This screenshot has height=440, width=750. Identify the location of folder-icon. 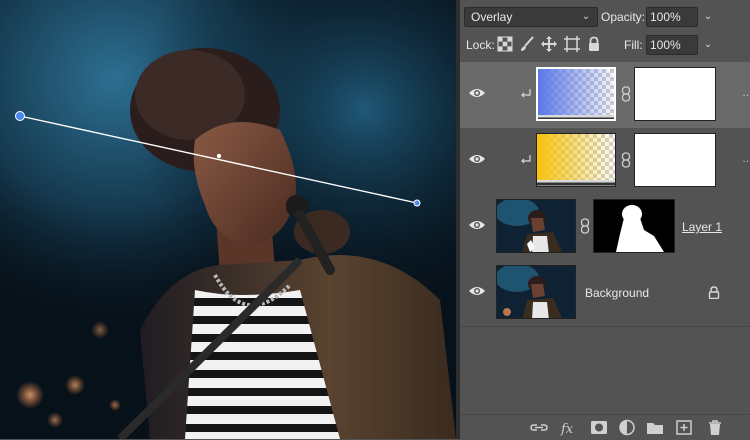
(655, 427).